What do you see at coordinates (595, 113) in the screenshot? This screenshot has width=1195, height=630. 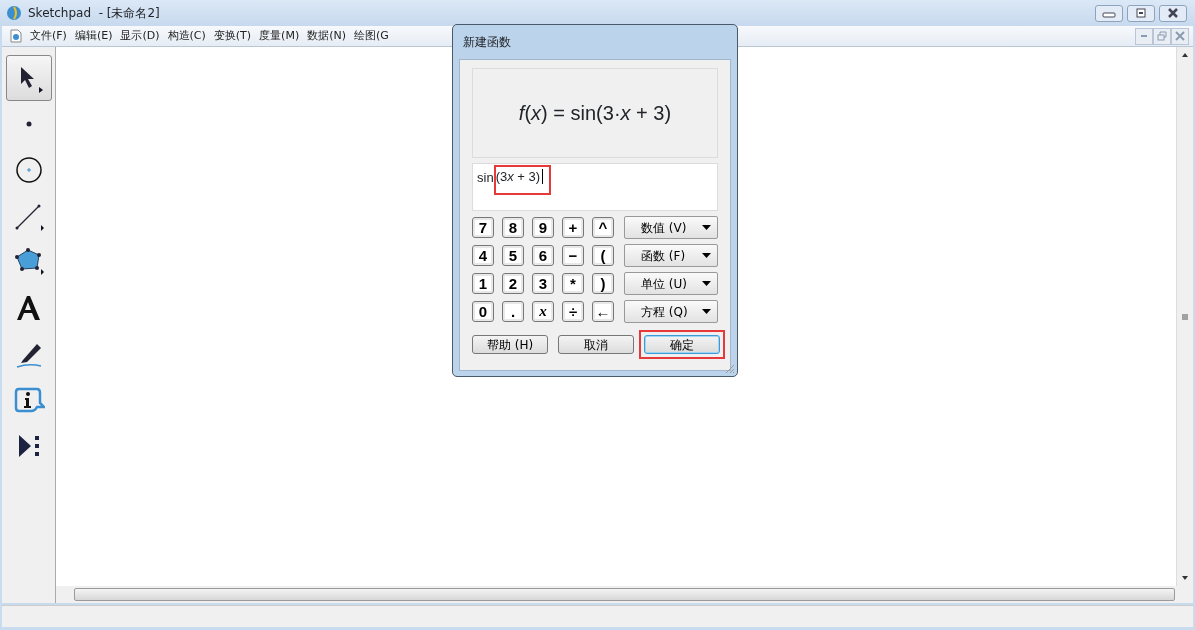 I see `function-preview: f(x) = sin(3·x + 3)` at bounding box center [595, 113].